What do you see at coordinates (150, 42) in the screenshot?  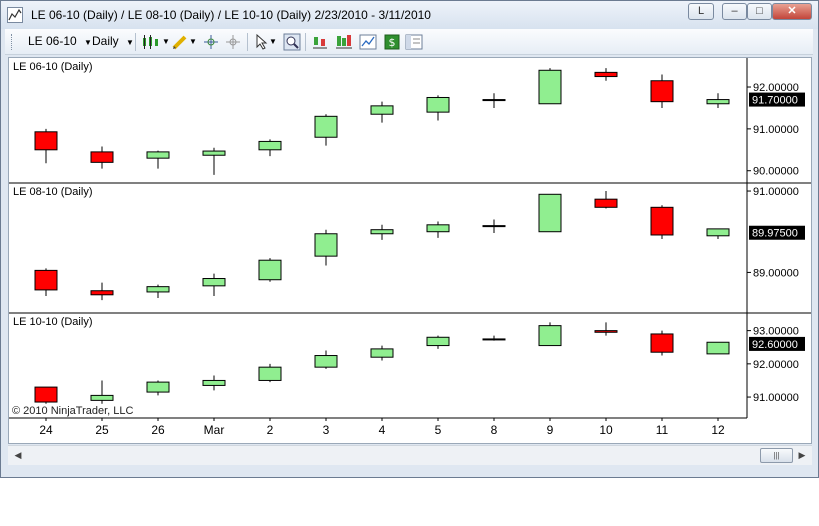 I see `candlestick-style-icon` at bounding box center [150, 42].